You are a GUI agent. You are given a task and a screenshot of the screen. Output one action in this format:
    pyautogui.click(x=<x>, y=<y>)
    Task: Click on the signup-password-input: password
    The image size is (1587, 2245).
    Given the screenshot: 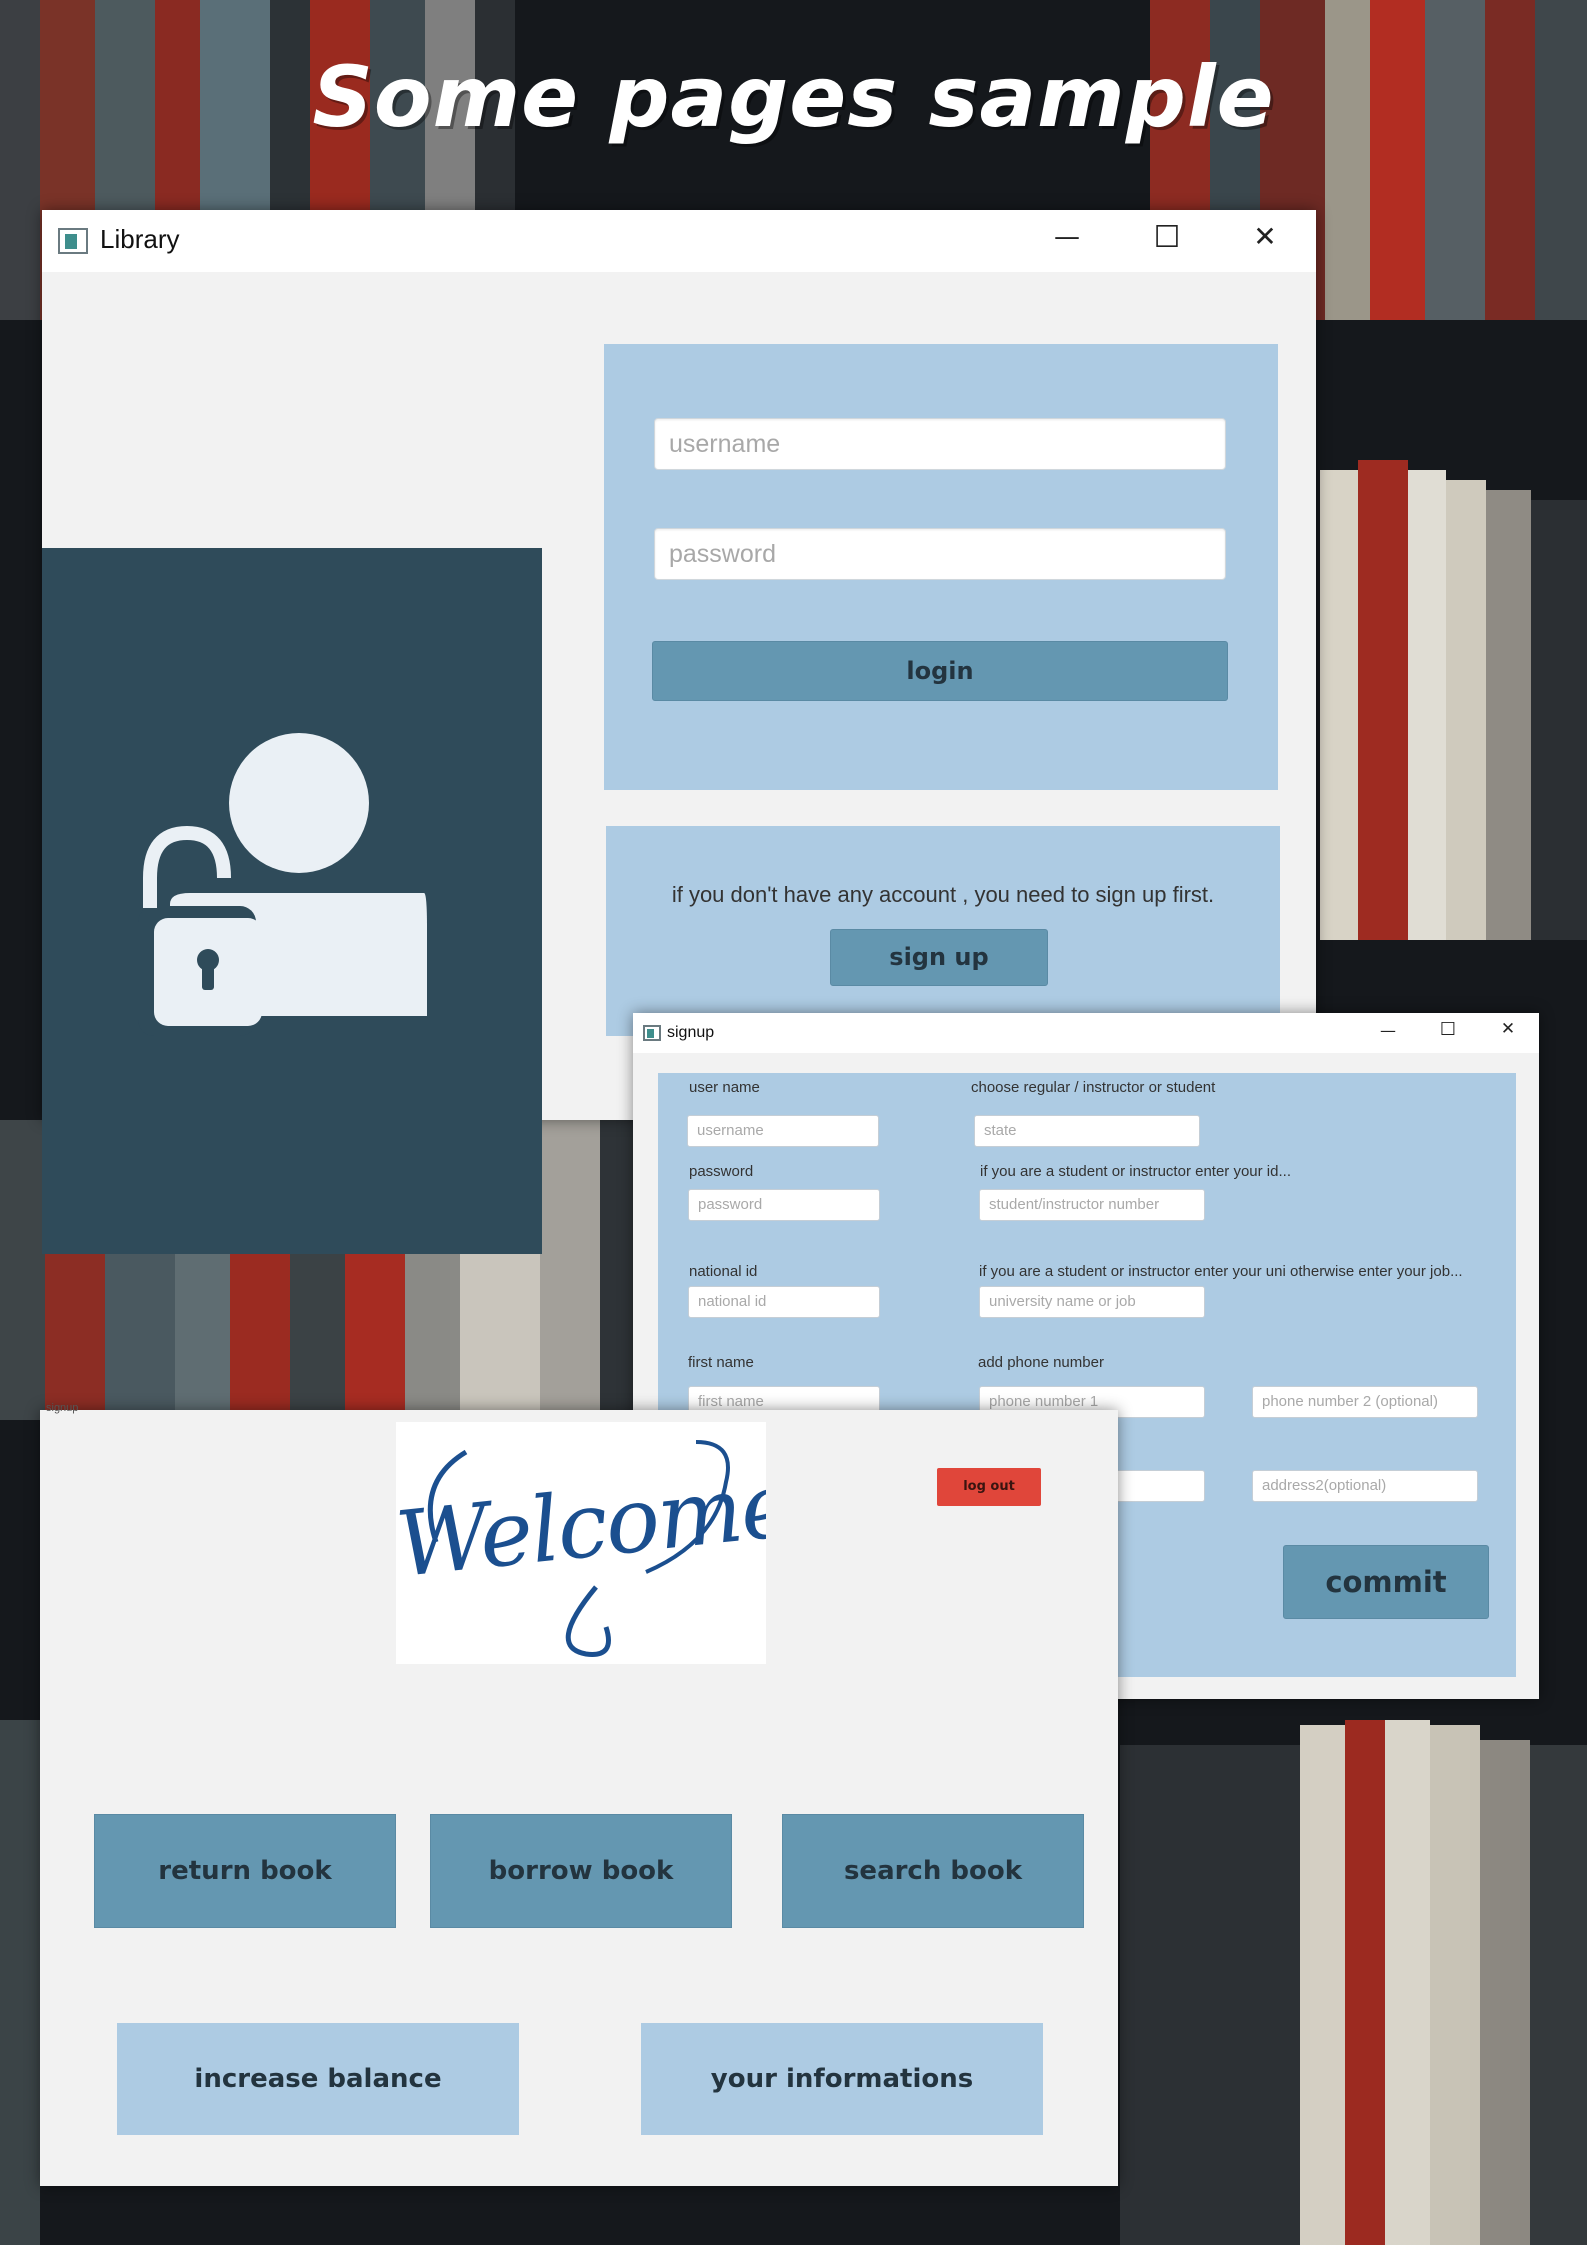 What is the action you would take?
    pyautogui.click(x=784, y=1205)
    